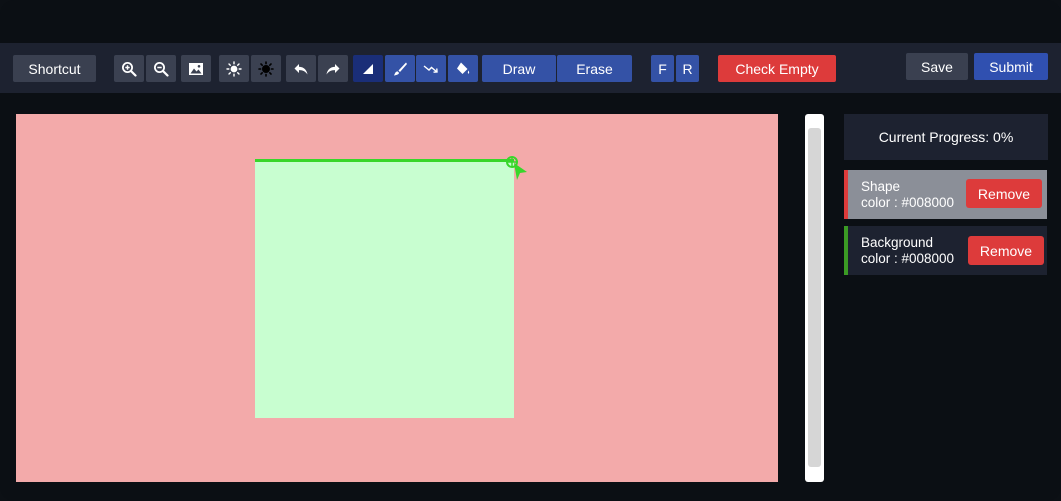 The width and height of the screenshot is (1061, 501). I want to click on brush-tool-button, so click(400, 68).